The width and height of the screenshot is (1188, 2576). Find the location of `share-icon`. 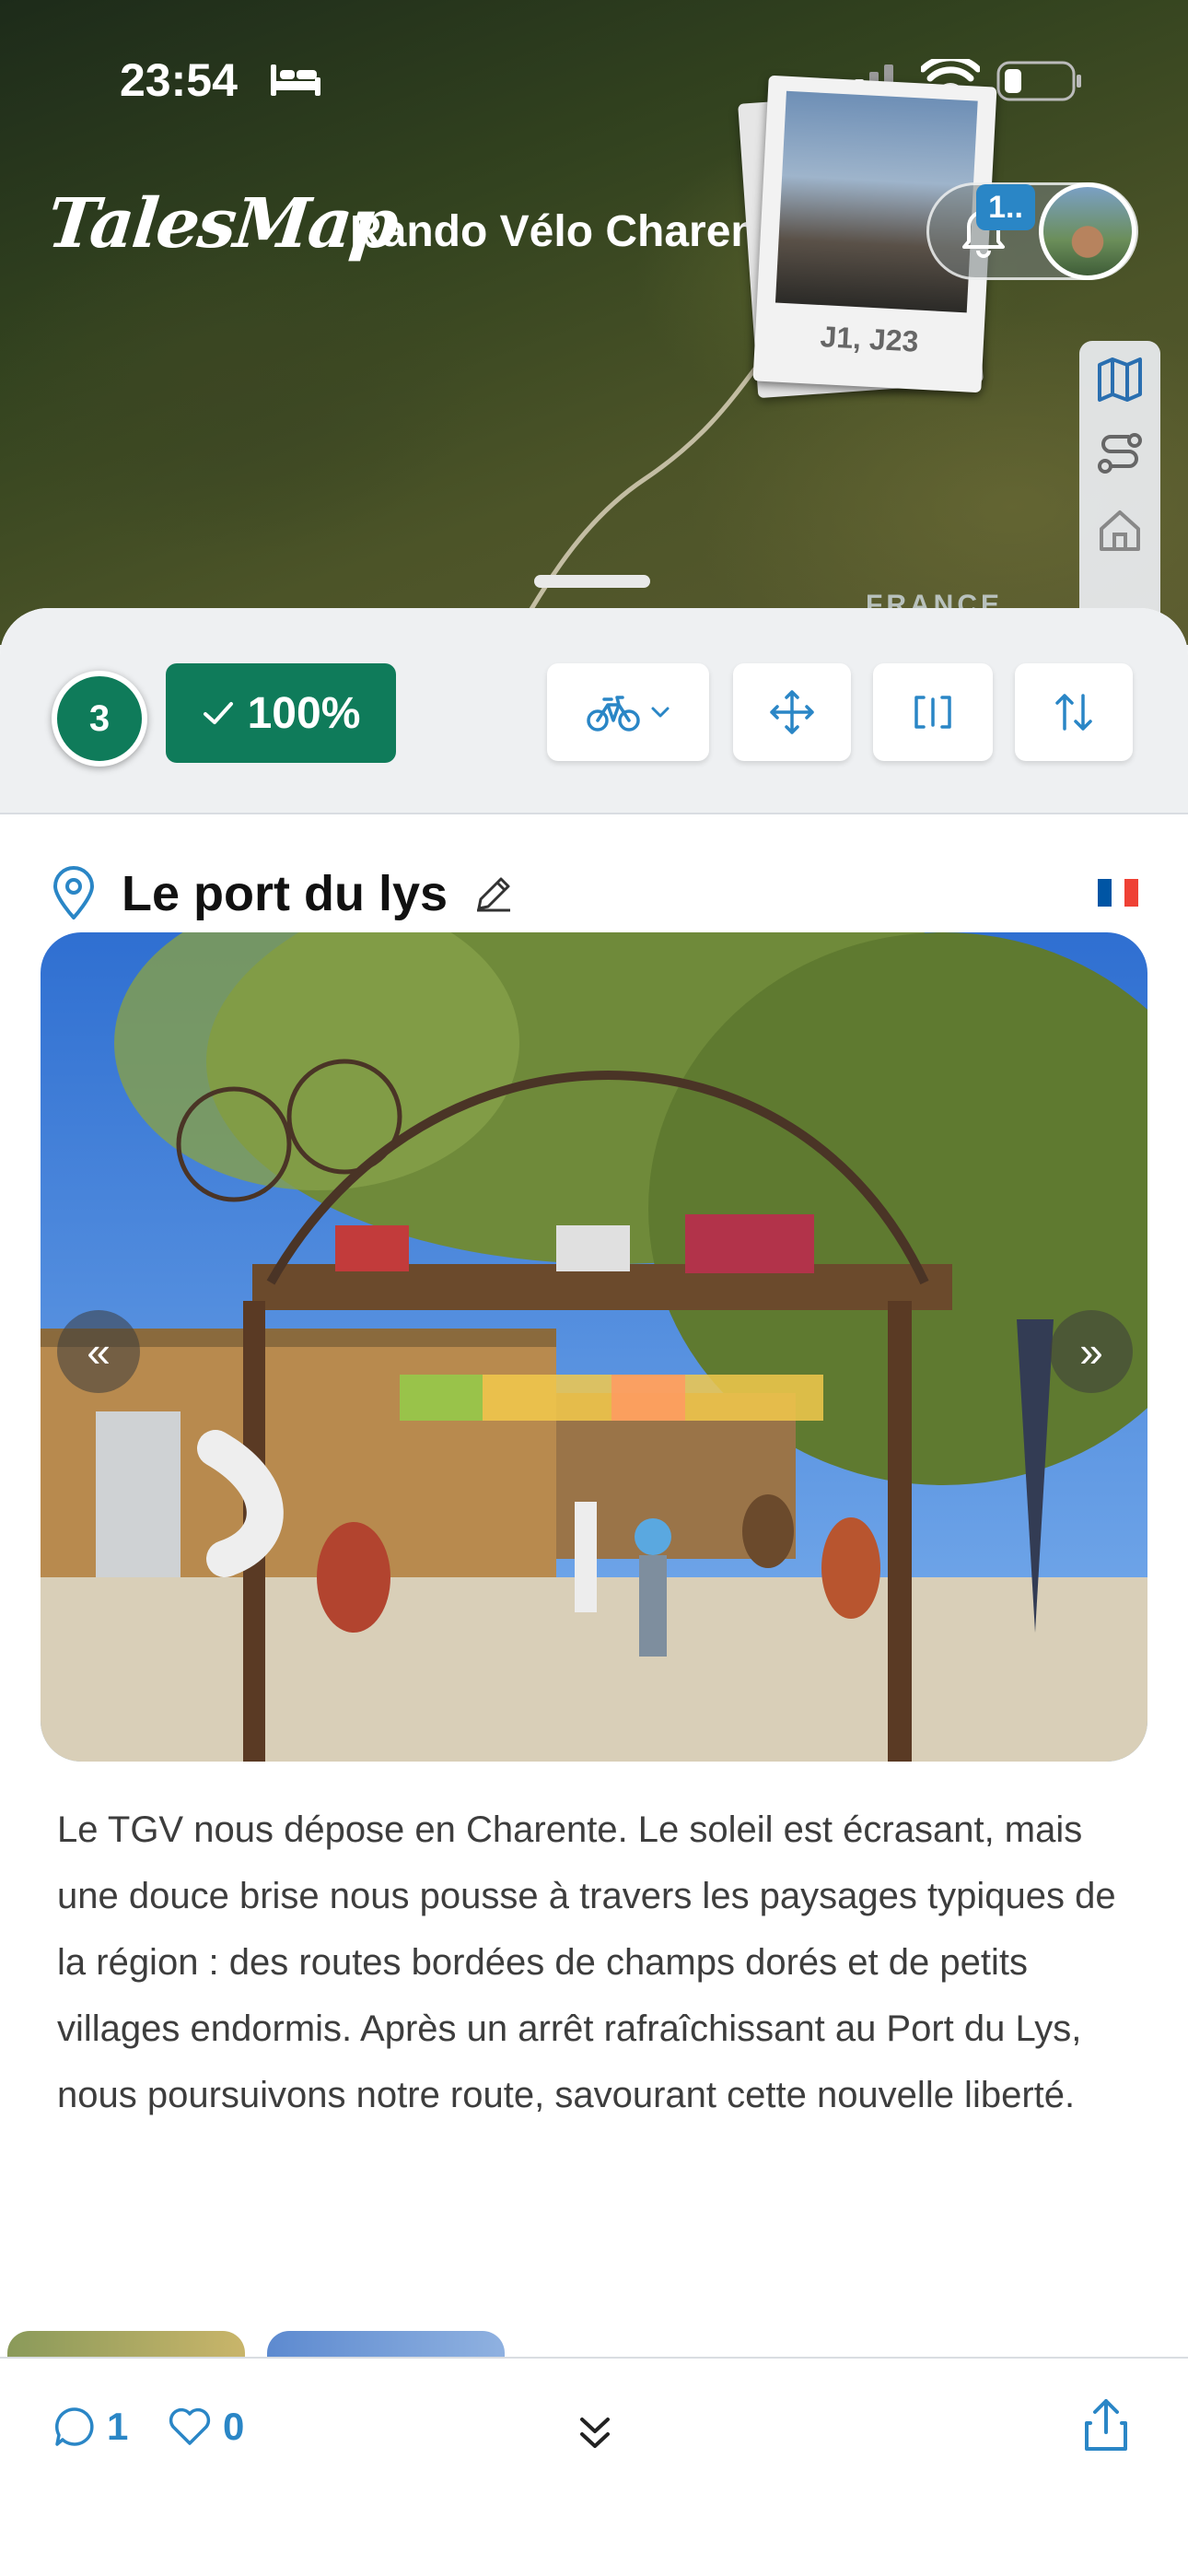

share-icon is located at coordinates (1106, 2425).